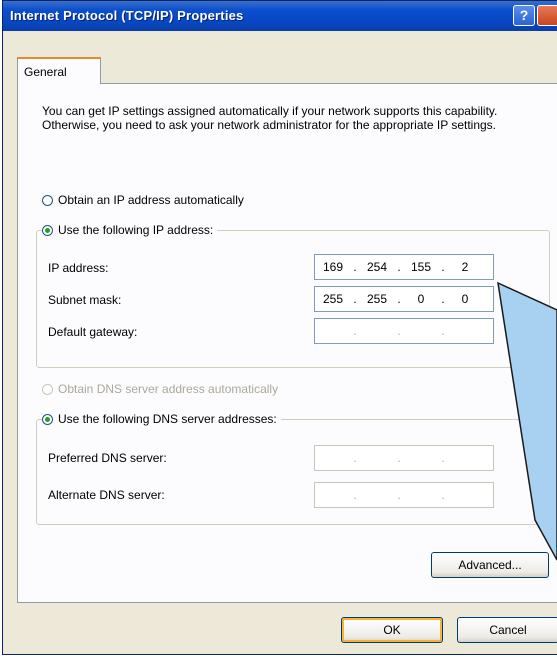  I want to click on obtain-dns-auto-radio: Obtain DNS server address automatically, so click(162, 389).